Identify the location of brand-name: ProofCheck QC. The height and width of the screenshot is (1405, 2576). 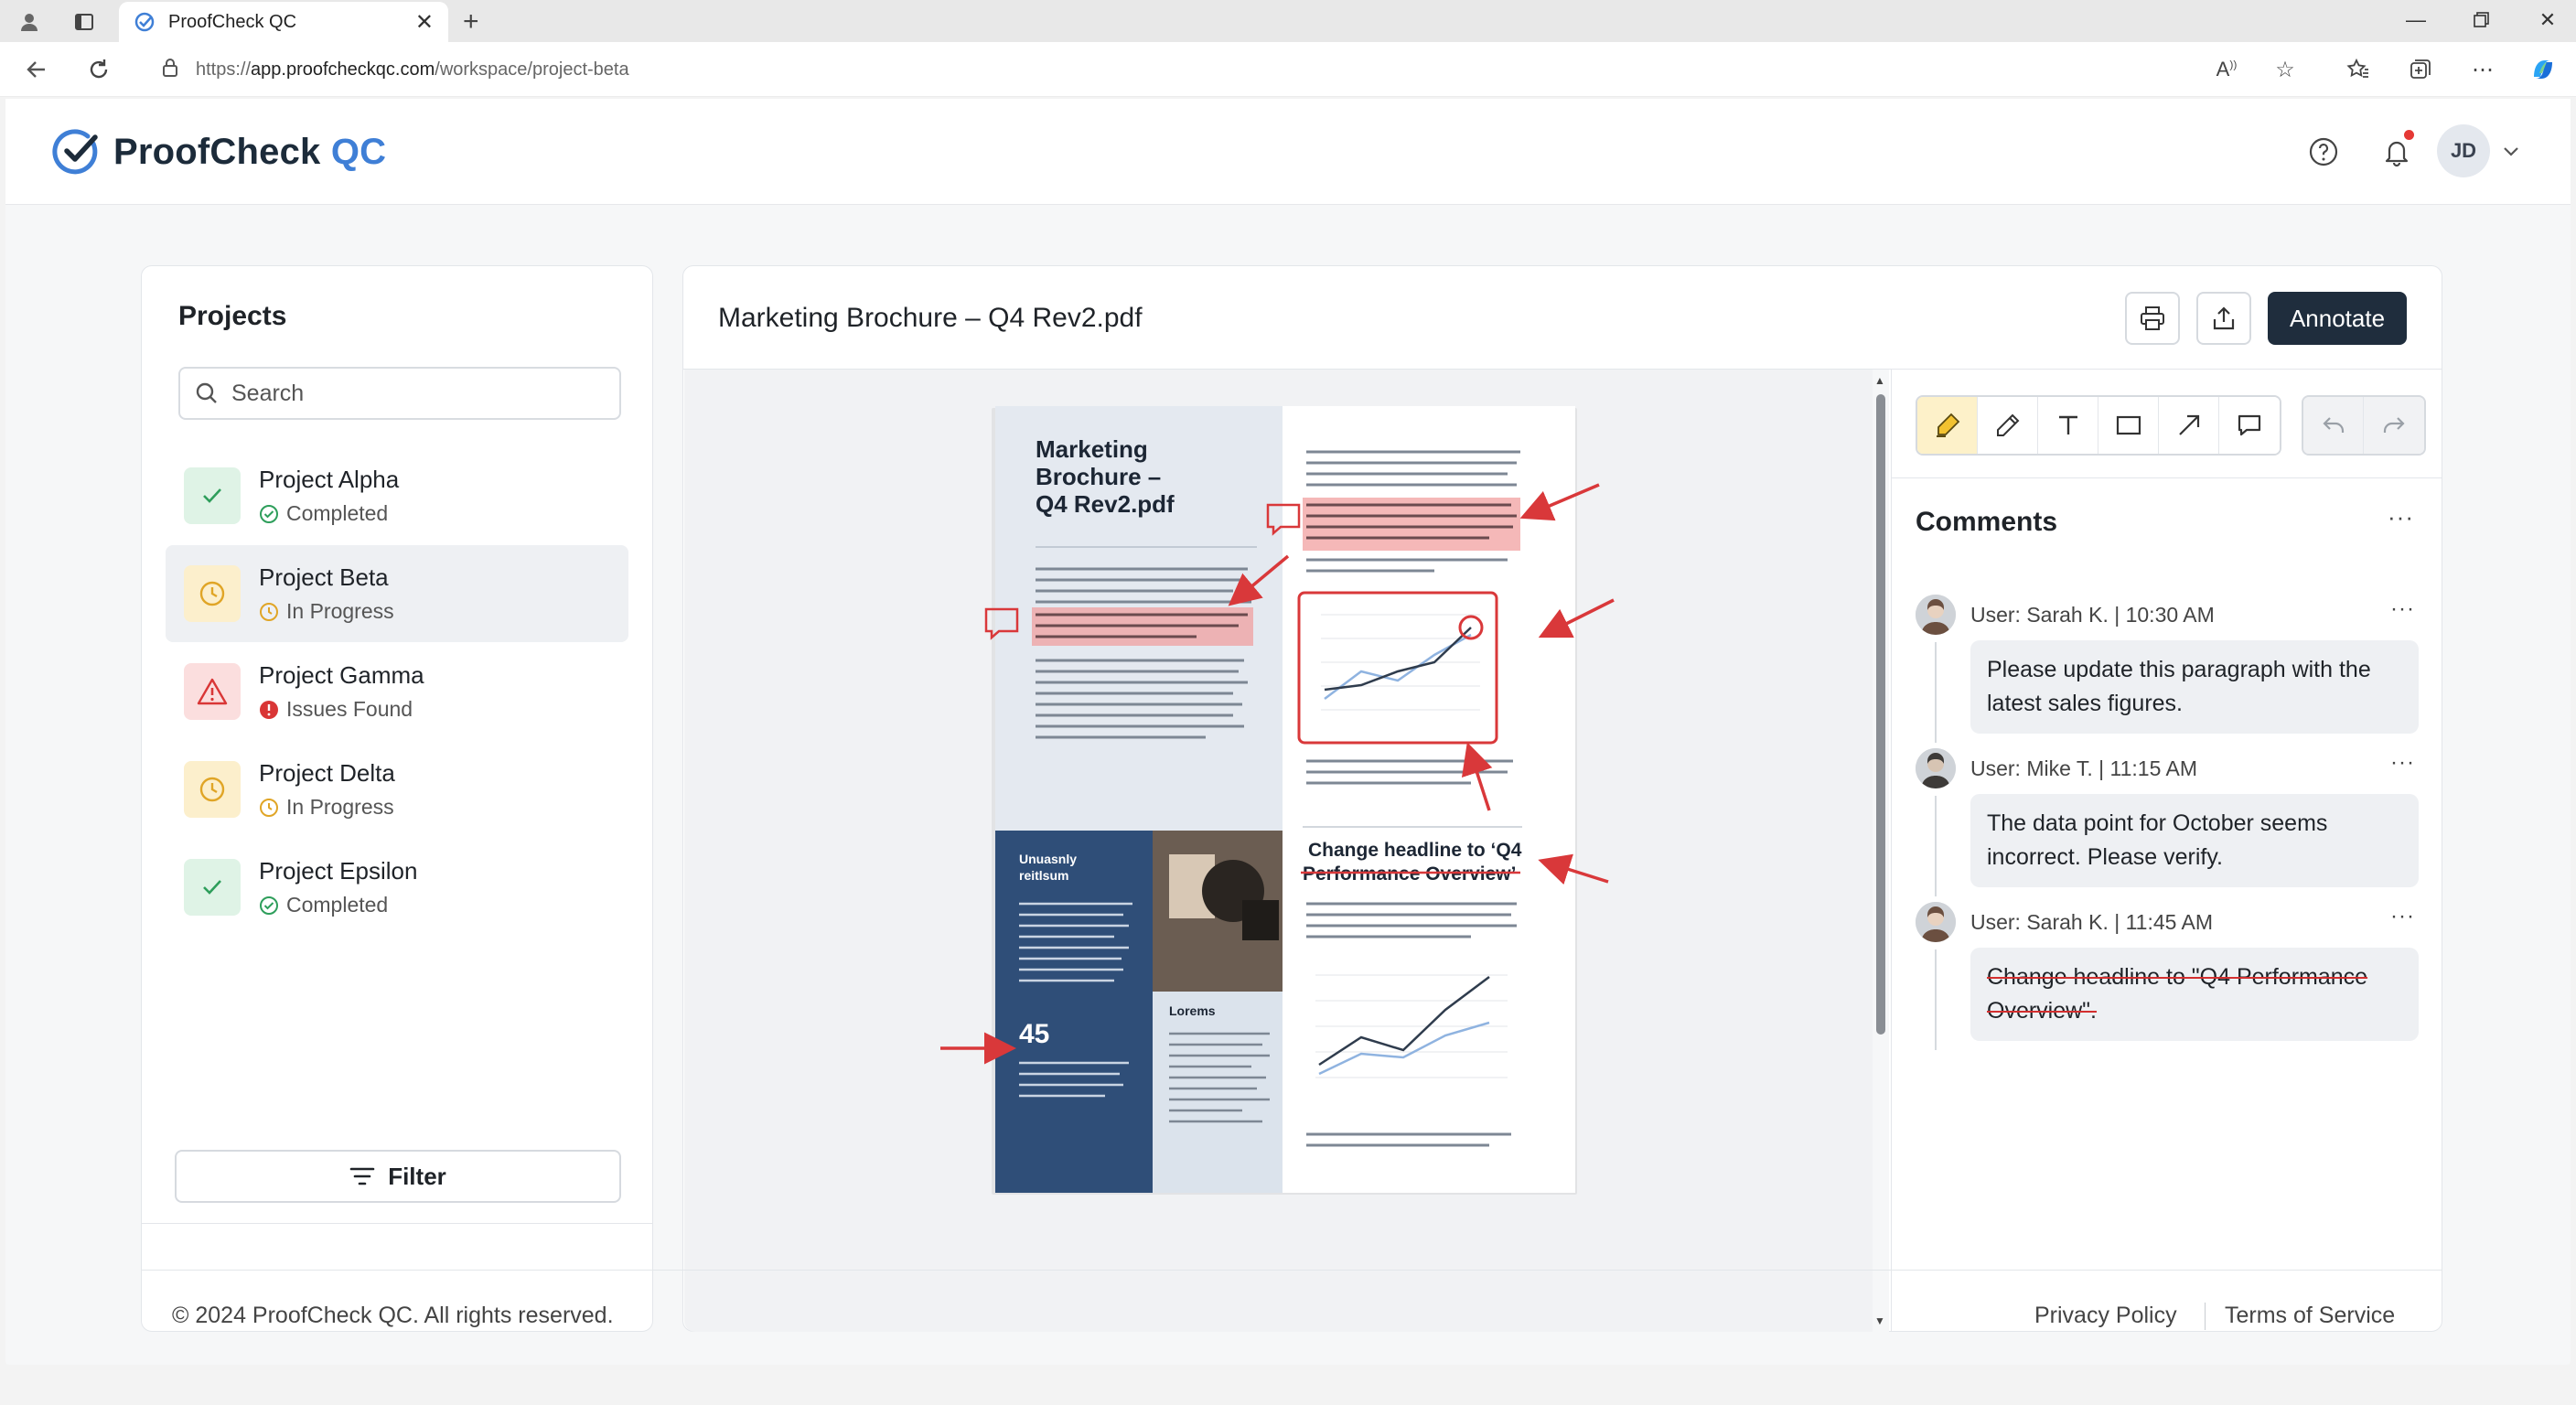
(250, 152).